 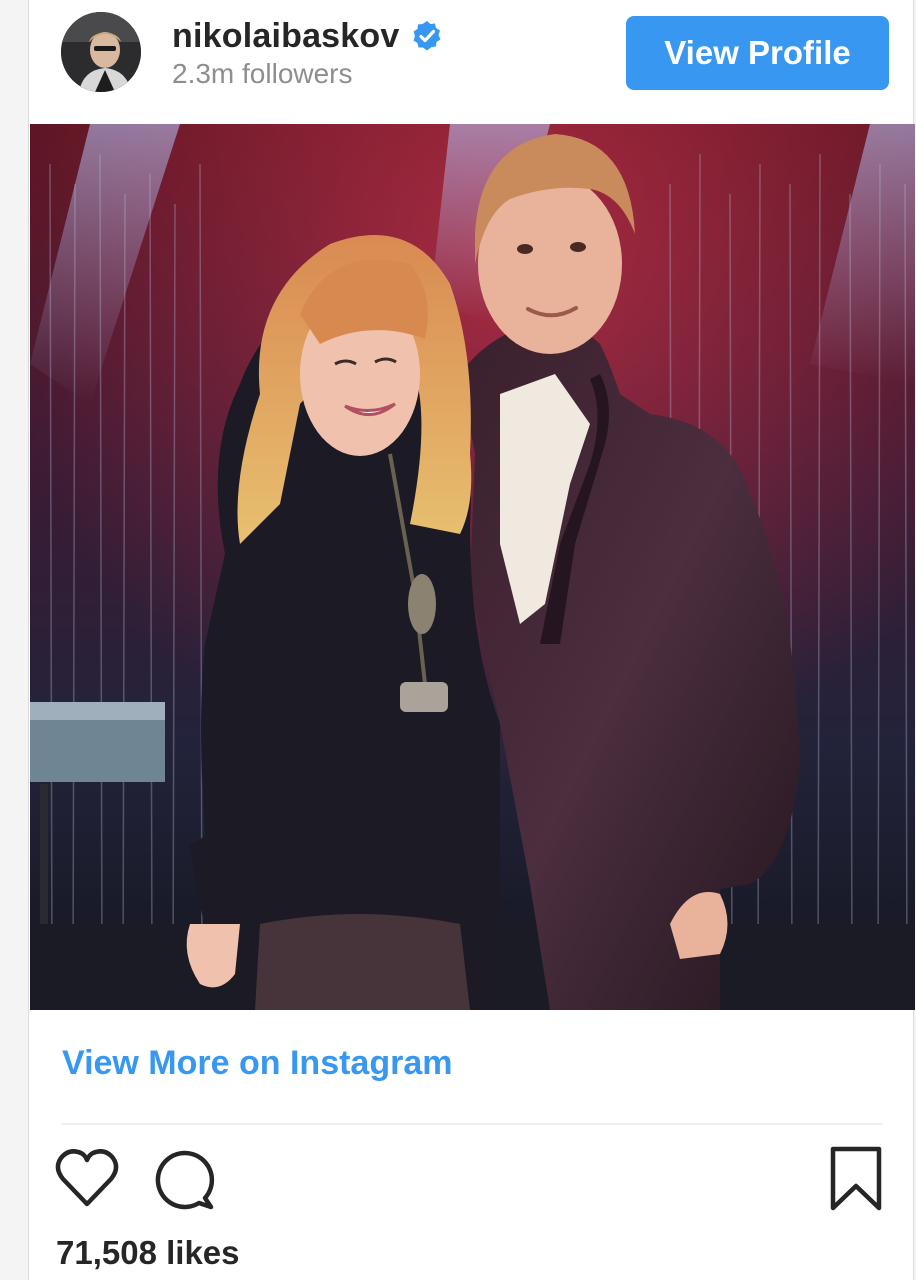 What do you see at coordinates (148, 1252) in the screenshot?
I see `likes-count: 71,508 likes` at bounding box center [148, 1252].